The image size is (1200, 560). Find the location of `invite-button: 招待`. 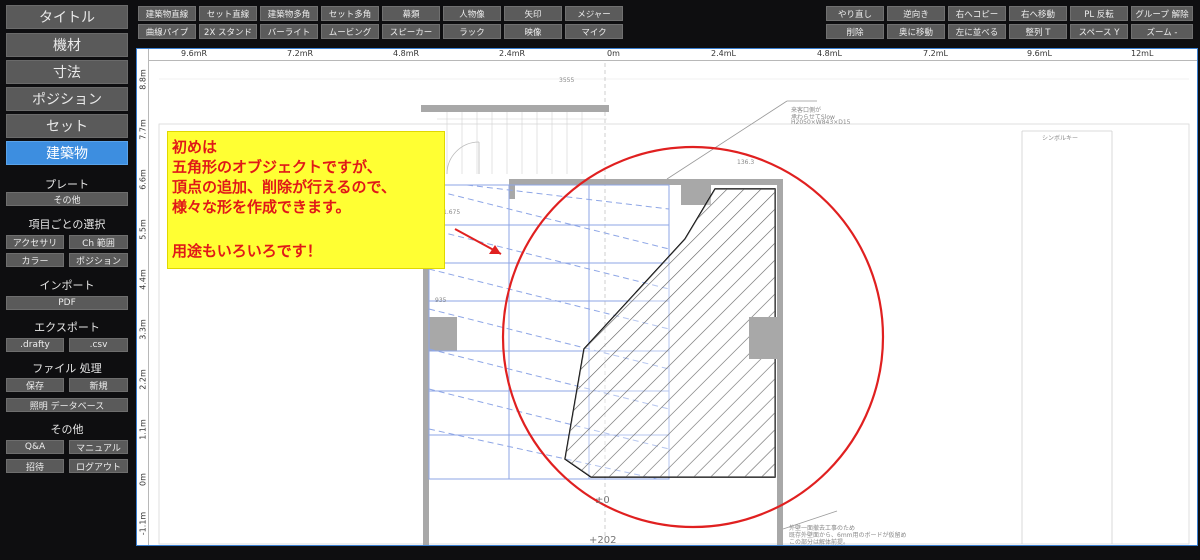

invite-button: 招待 is located at coordinates (35, 466).